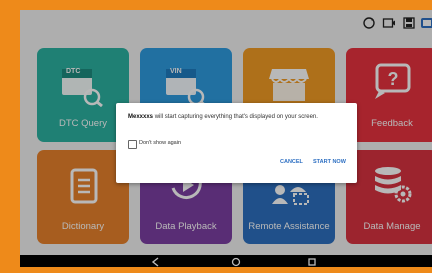 This screenshot has width=432, height=273. I want to click on dont-show-again-label: Don't show again, so click(160, 143).